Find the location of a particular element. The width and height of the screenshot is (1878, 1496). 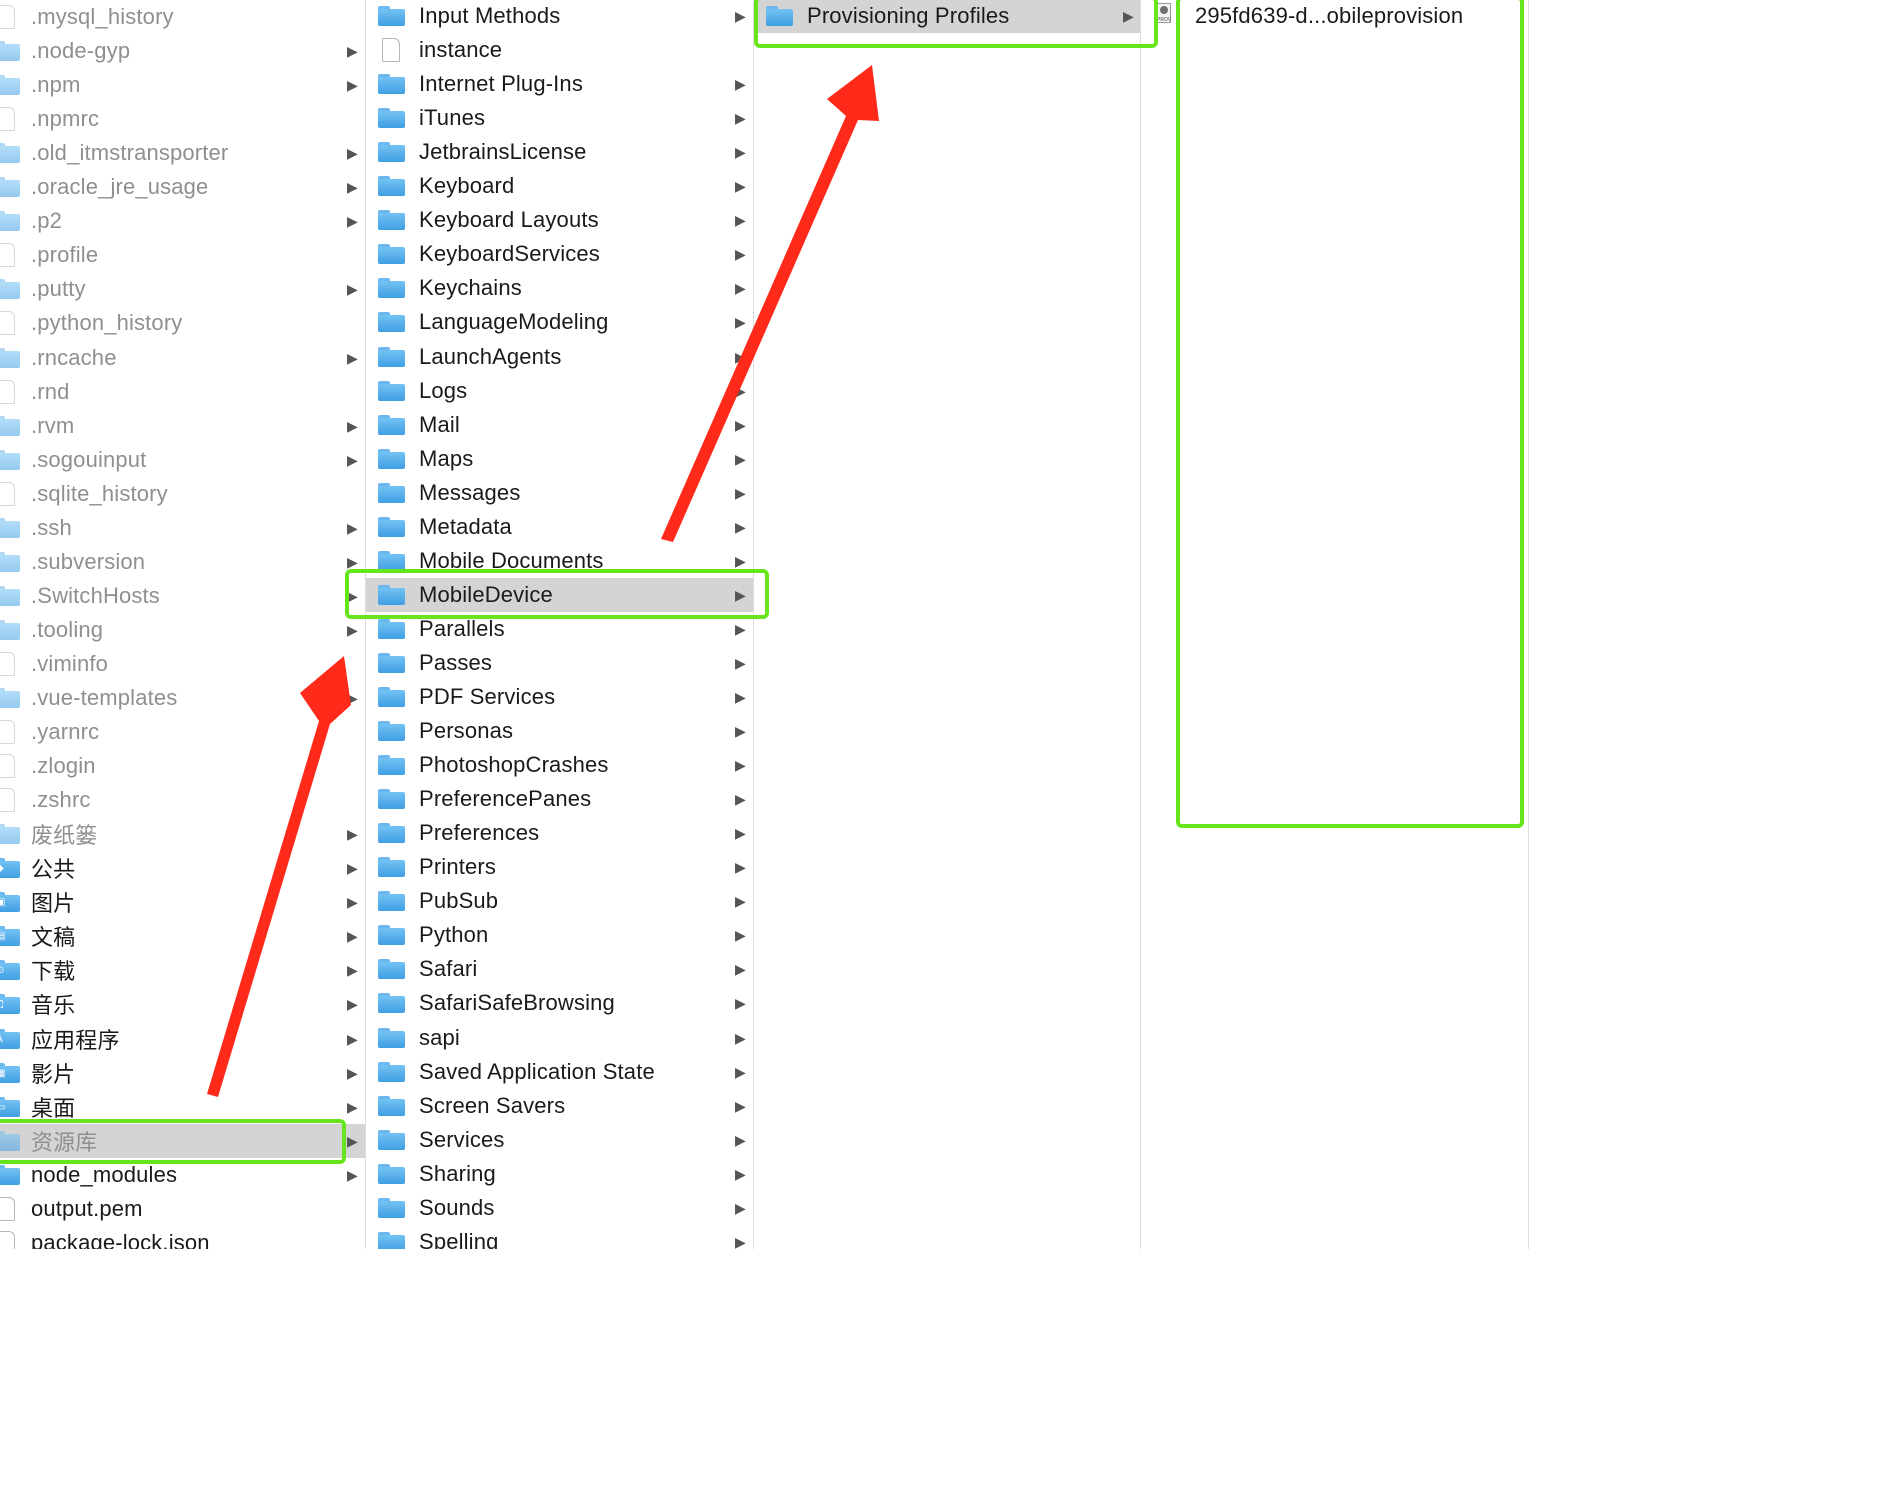

folder-item: Safari ▶ is located at coordinates (559, 969).